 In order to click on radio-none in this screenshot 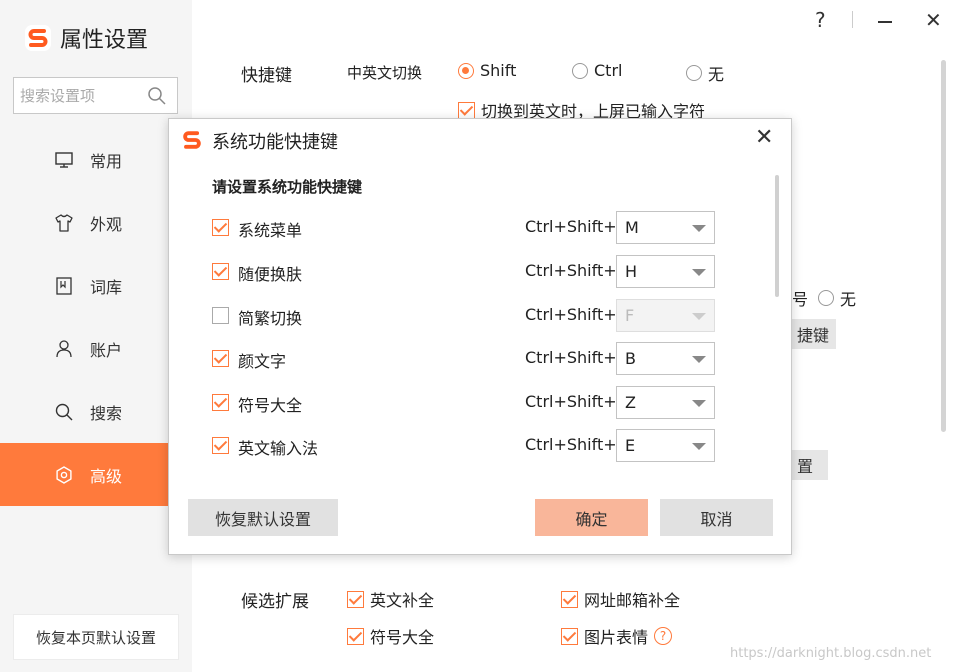, I will do `click(694, 73)`.